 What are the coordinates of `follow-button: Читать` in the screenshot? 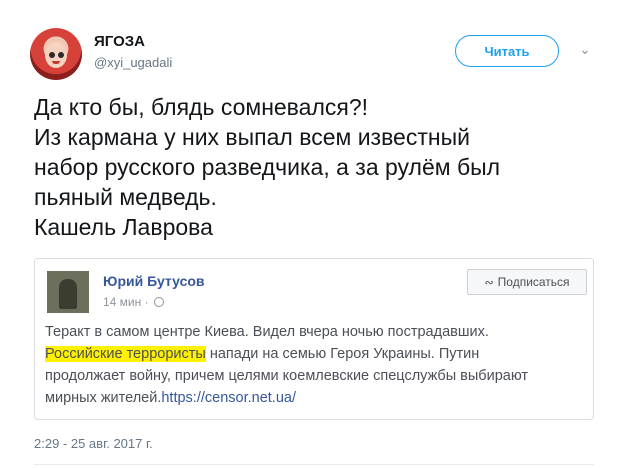 It's located at (507, 51).